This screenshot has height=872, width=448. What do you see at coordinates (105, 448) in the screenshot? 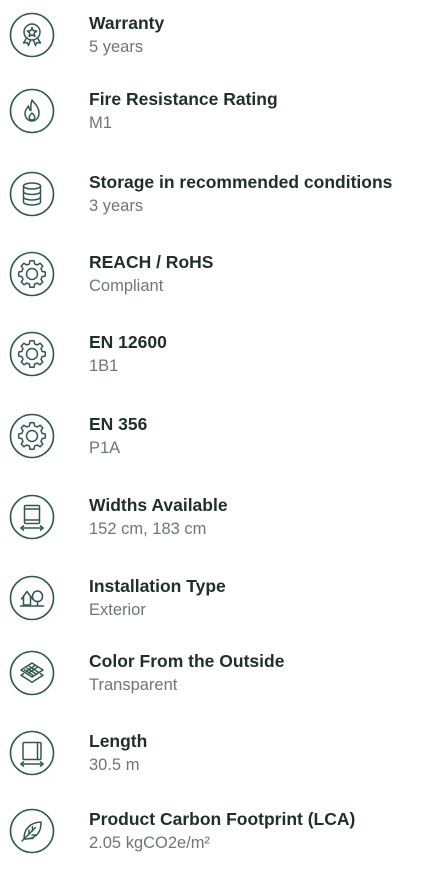
I see `spec-value: P1A` at bounding box center [105, 448].